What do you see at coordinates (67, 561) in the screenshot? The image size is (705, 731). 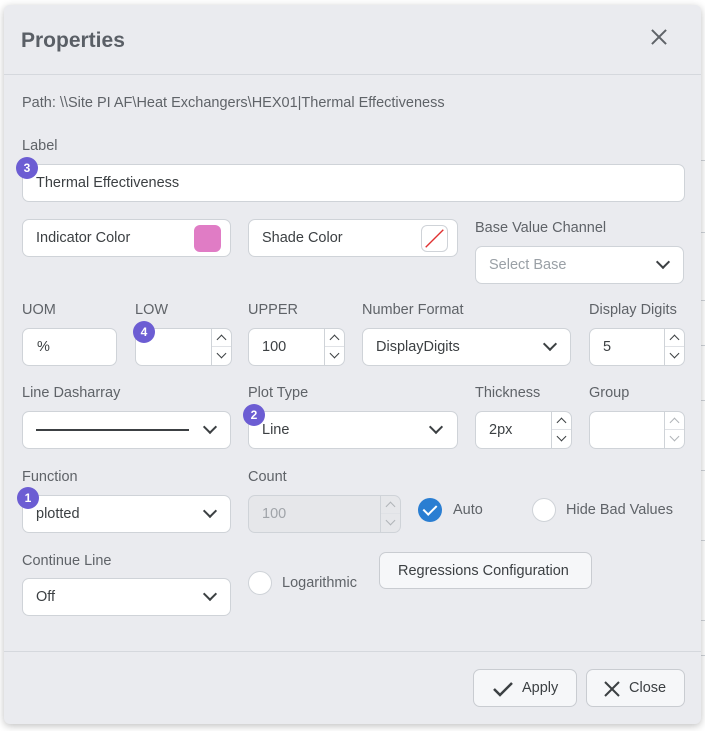 I see `continue-line-label: Continue Line` at bounding box center [67, 561].